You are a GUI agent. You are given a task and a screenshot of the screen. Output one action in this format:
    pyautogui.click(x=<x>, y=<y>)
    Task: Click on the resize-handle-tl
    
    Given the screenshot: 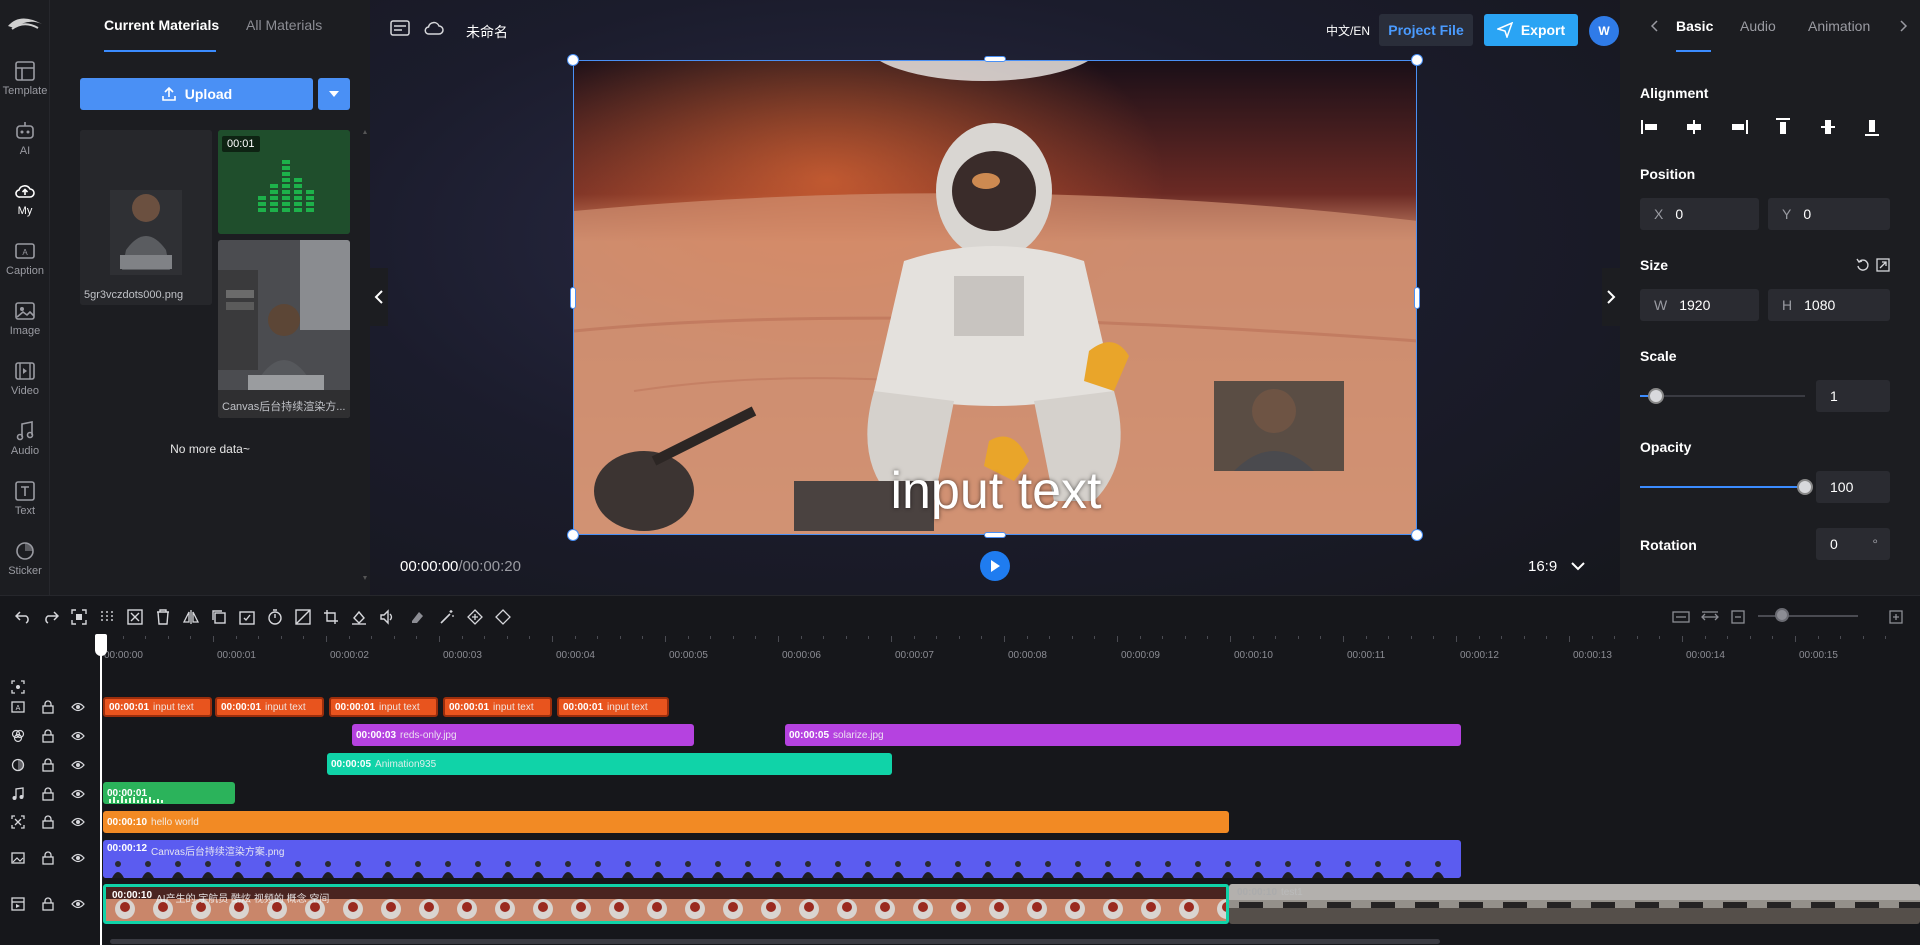 What is the action you would take?
    pyautogui.click(x=573, y=60)
    